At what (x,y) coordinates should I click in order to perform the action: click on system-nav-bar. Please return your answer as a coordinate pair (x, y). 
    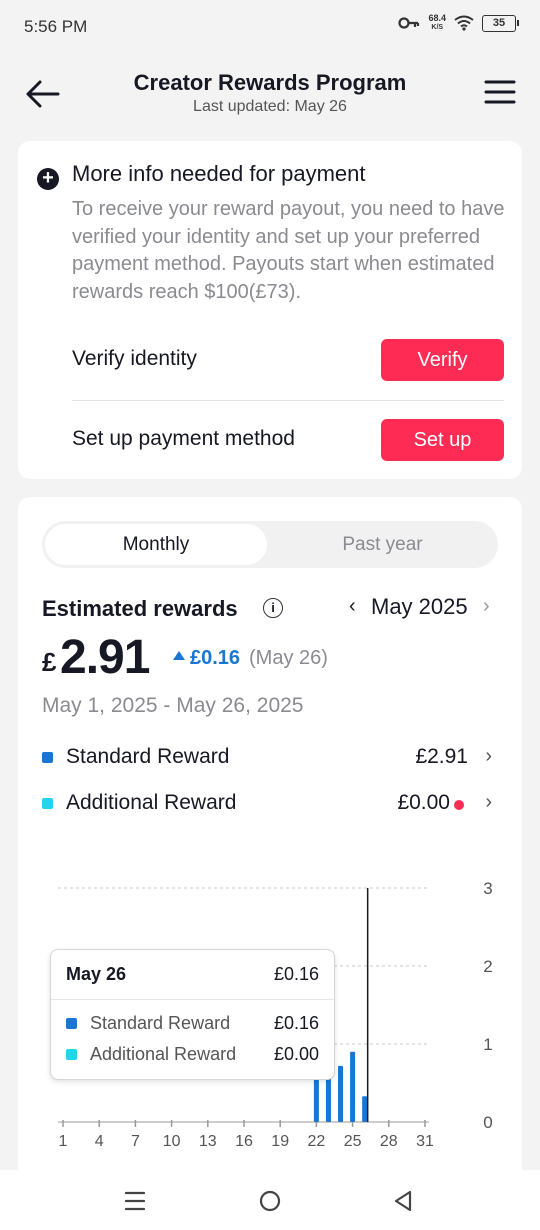
    Looking at the image, I should click on (270, 1200).